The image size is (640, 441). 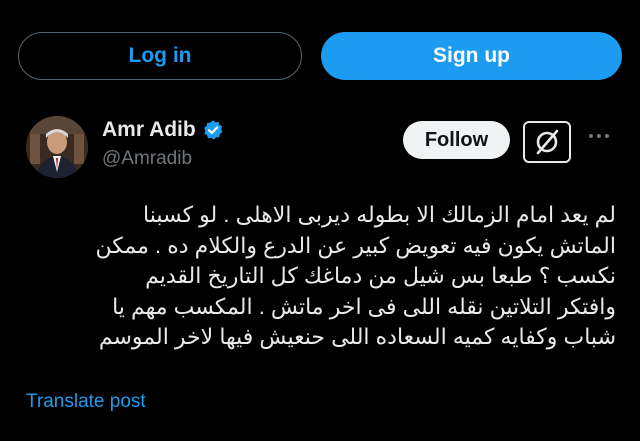 What do you see at coordinates (160, 56) in the screenshot?
I see `log-in-button: Log in` at bounding box center [160, 56].